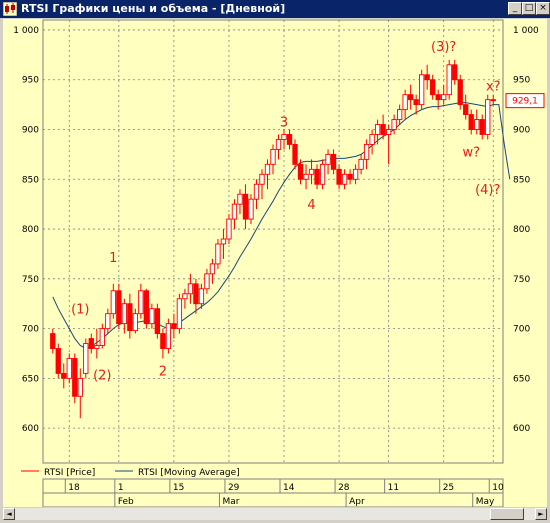  I want to click on x-day-label: 11, so click(393, 488).